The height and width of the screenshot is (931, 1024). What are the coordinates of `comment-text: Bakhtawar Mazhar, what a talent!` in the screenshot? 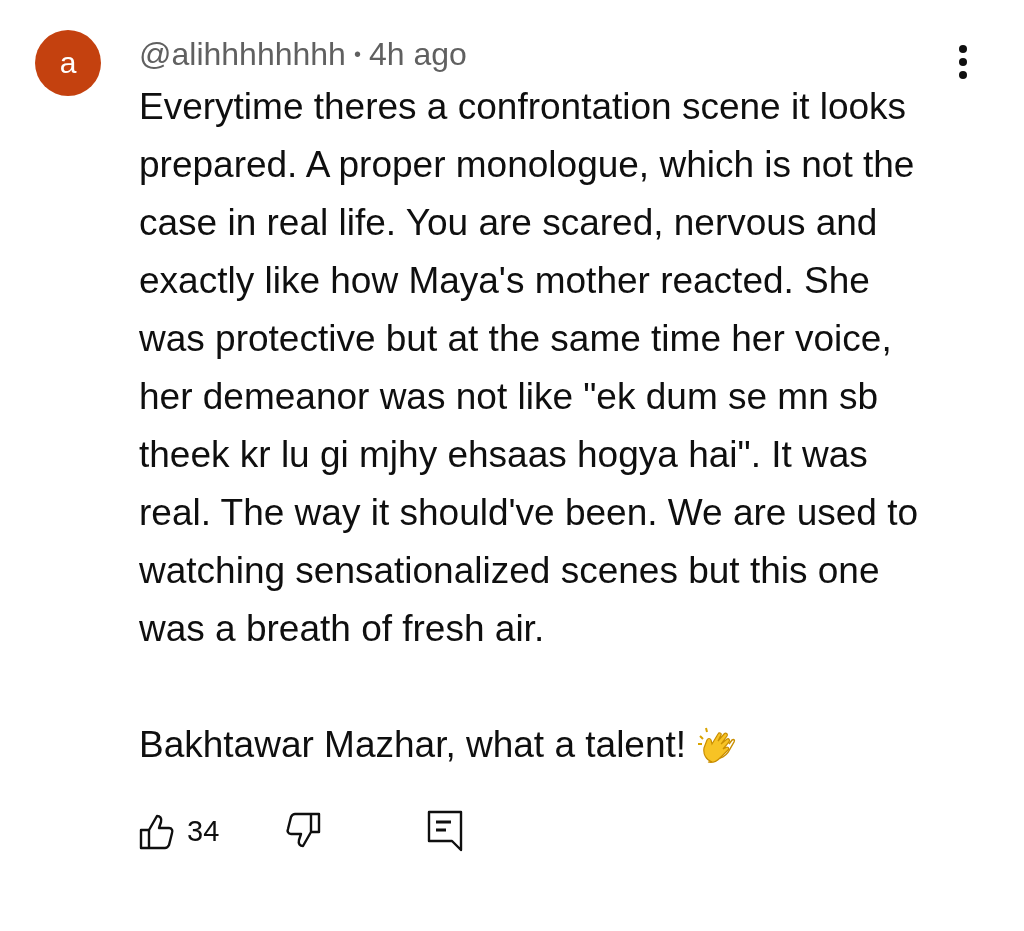 It's located at (413, 745).